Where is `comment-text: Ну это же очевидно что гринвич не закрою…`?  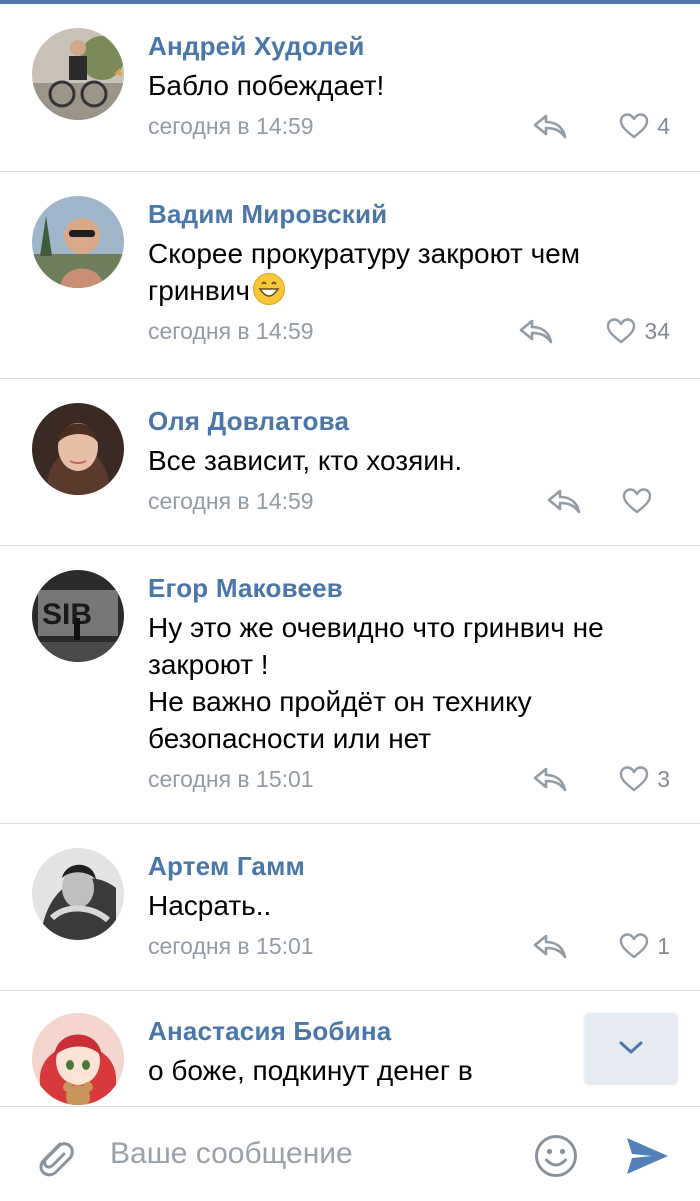
comment-text: Ну это же очевидно что гринвич не закрою… is located at coordinates (376, 683).